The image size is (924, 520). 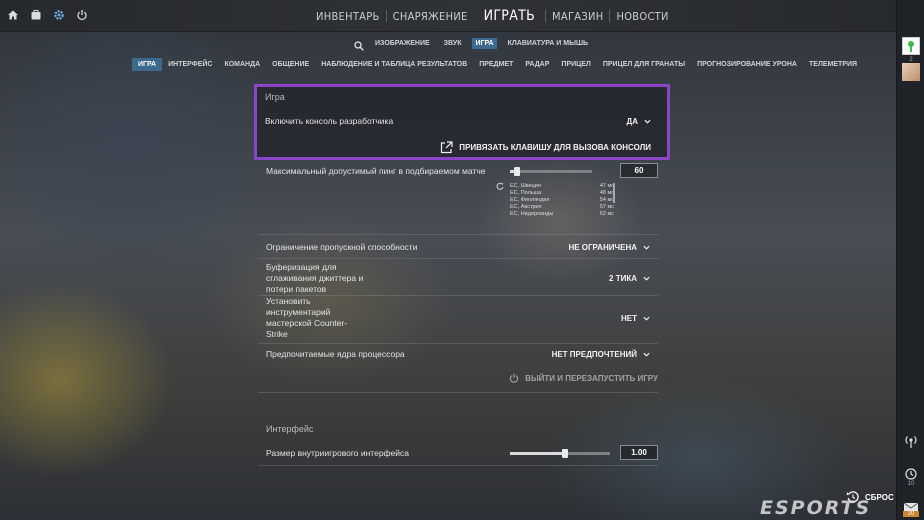 What do you see at coordinates (453, 43) in the screenshot?
I see `subnav-audio: ЗВУК` at bounding box center [453, 43].